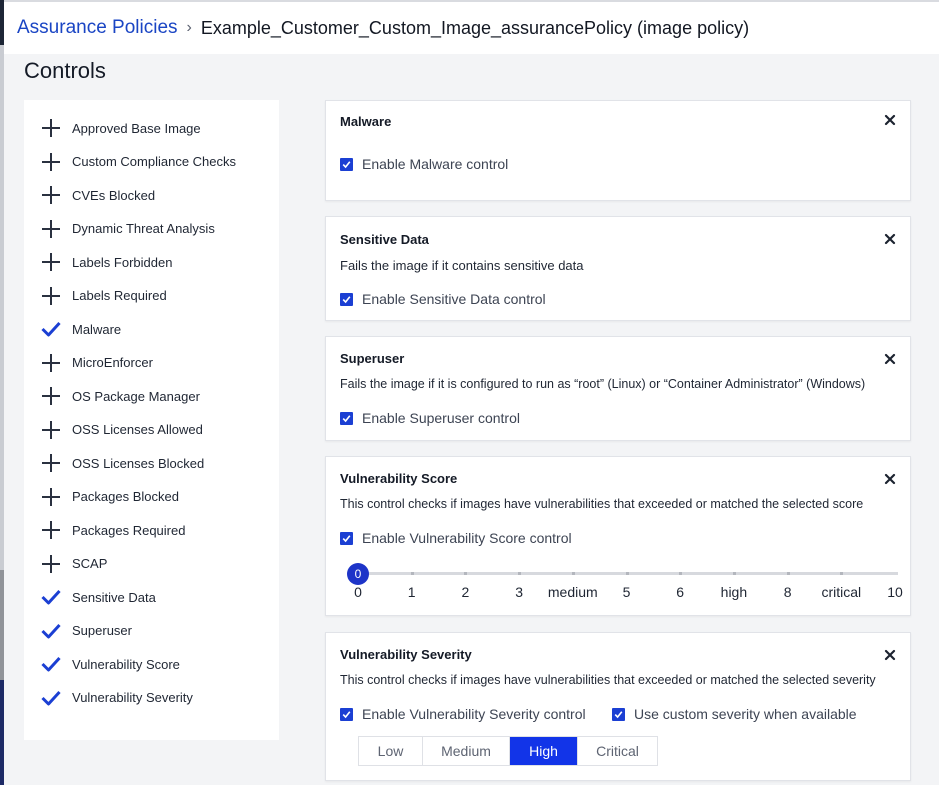  What do you see at coordinates (80, 329) in the screenshot?
I see `sidebar-item: Malware` at bounding box center [80, 329].